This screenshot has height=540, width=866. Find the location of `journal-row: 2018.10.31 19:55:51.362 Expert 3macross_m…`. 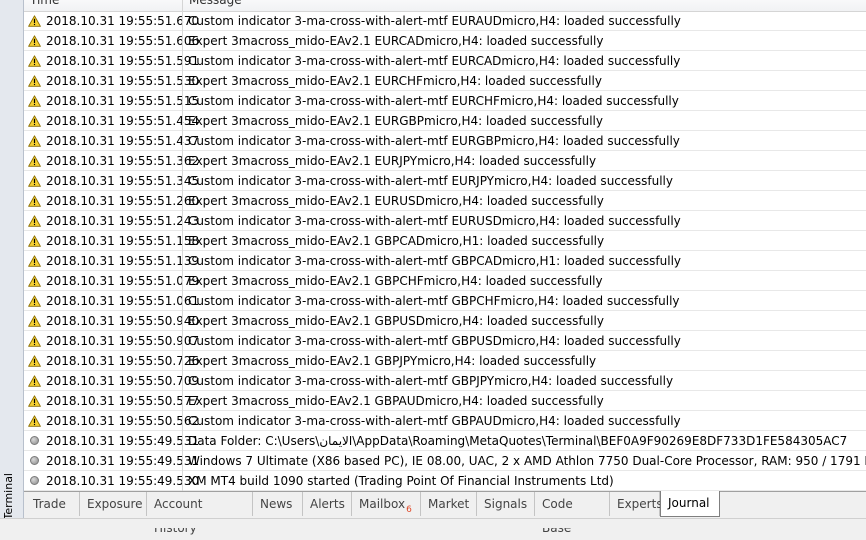

journal-row: 2018.10.31 19:55:51.362 Expert 3macross_m… is located at coordinates (445, 161).